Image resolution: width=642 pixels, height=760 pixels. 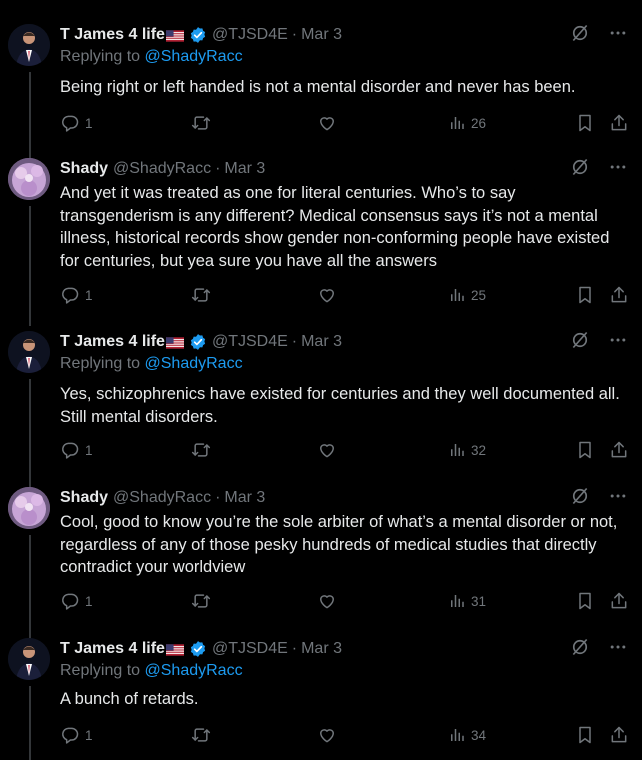 What do you see at coordinates (467, 123) in the screenshot?
I see `views-button: 26` at bounding box center [467, 123].